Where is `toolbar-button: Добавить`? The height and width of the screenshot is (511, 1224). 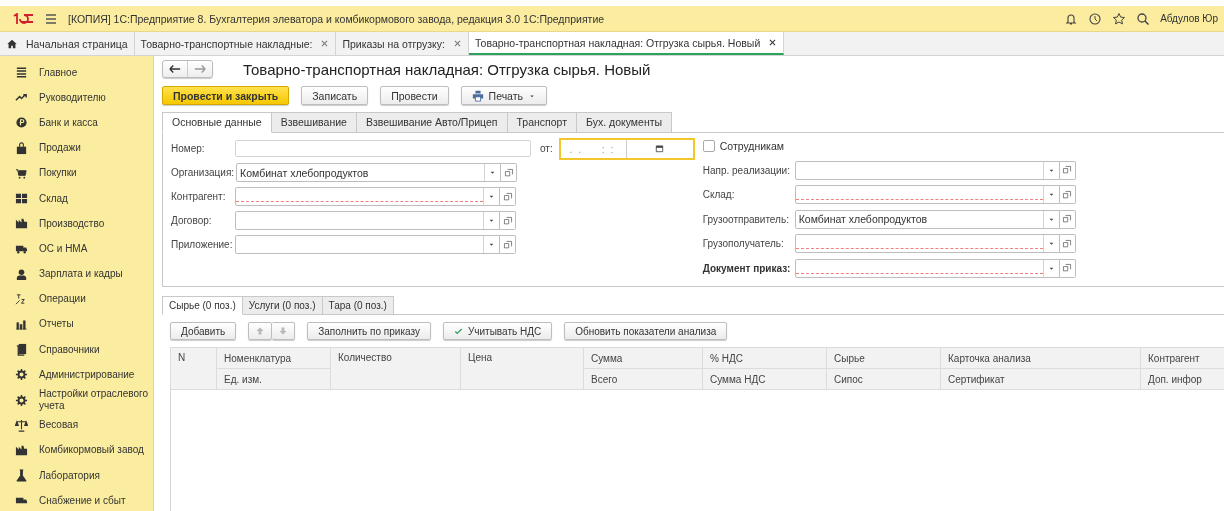 toolbar-button: Добавить is located at coordinates (203, 331).